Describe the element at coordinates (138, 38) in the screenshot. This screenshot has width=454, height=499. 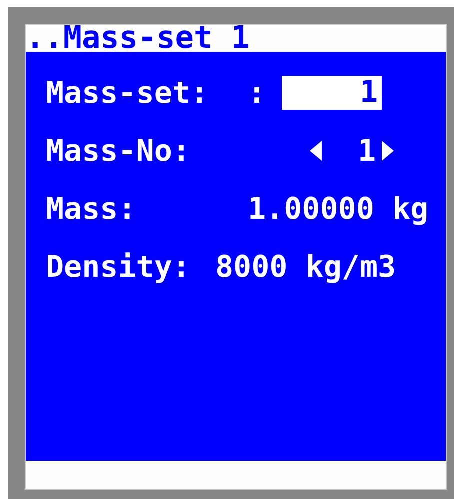
I see `screen-title: ..Mass-set 1` at that location.